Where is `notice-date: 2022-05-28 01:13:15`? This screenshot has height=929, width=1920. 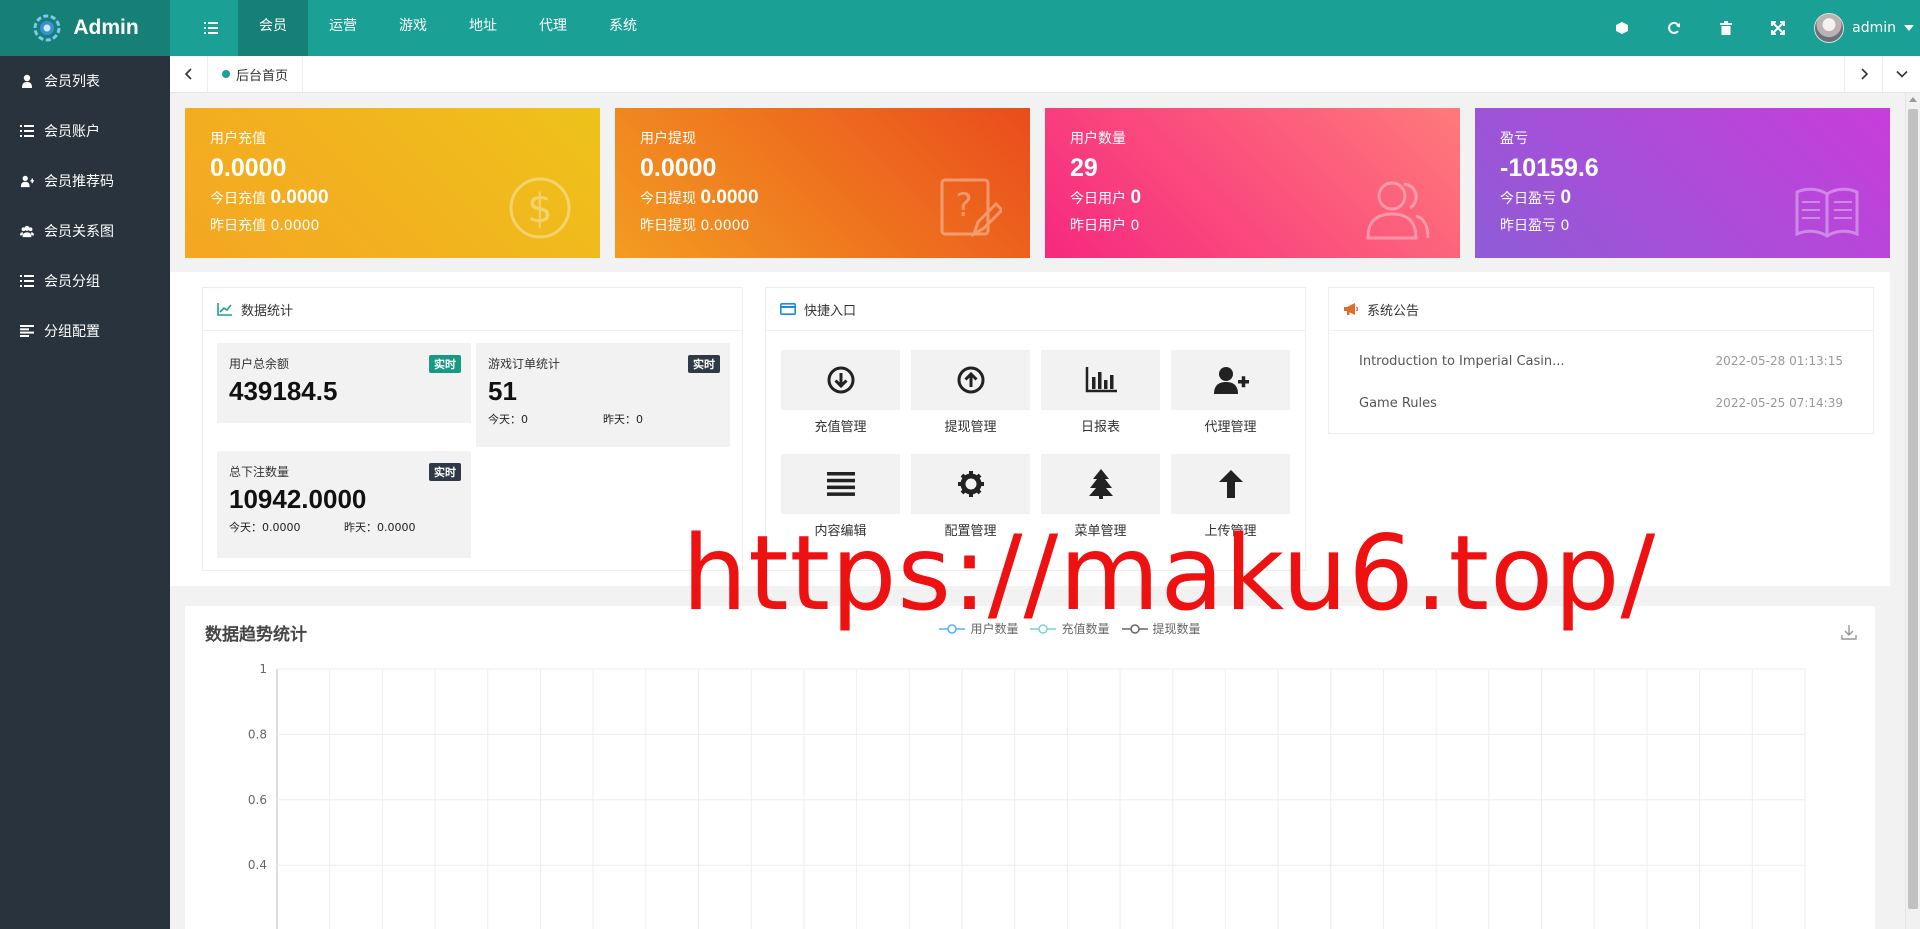 notice-date: 2022-05-28 01:13:15 is located at coordinates (1779, 361).